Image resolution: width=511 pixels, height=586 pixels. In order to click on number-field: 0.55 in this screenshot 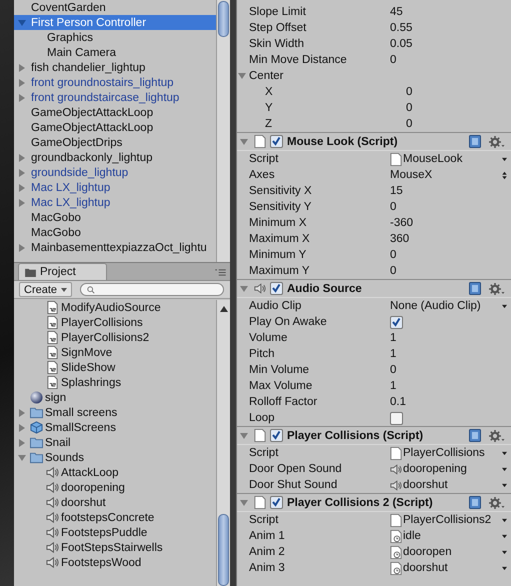, I will do `click(401, 28)`.